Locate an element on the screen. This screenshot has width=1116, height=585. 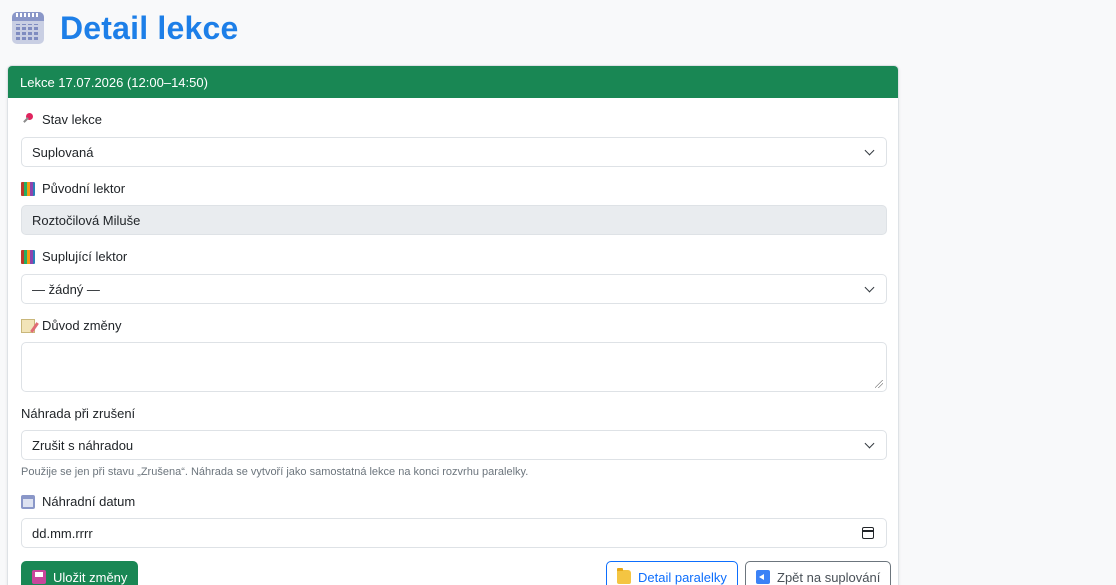
back-to-substitutions-button: Zpět na suplování is located at coordinates (818, 573).